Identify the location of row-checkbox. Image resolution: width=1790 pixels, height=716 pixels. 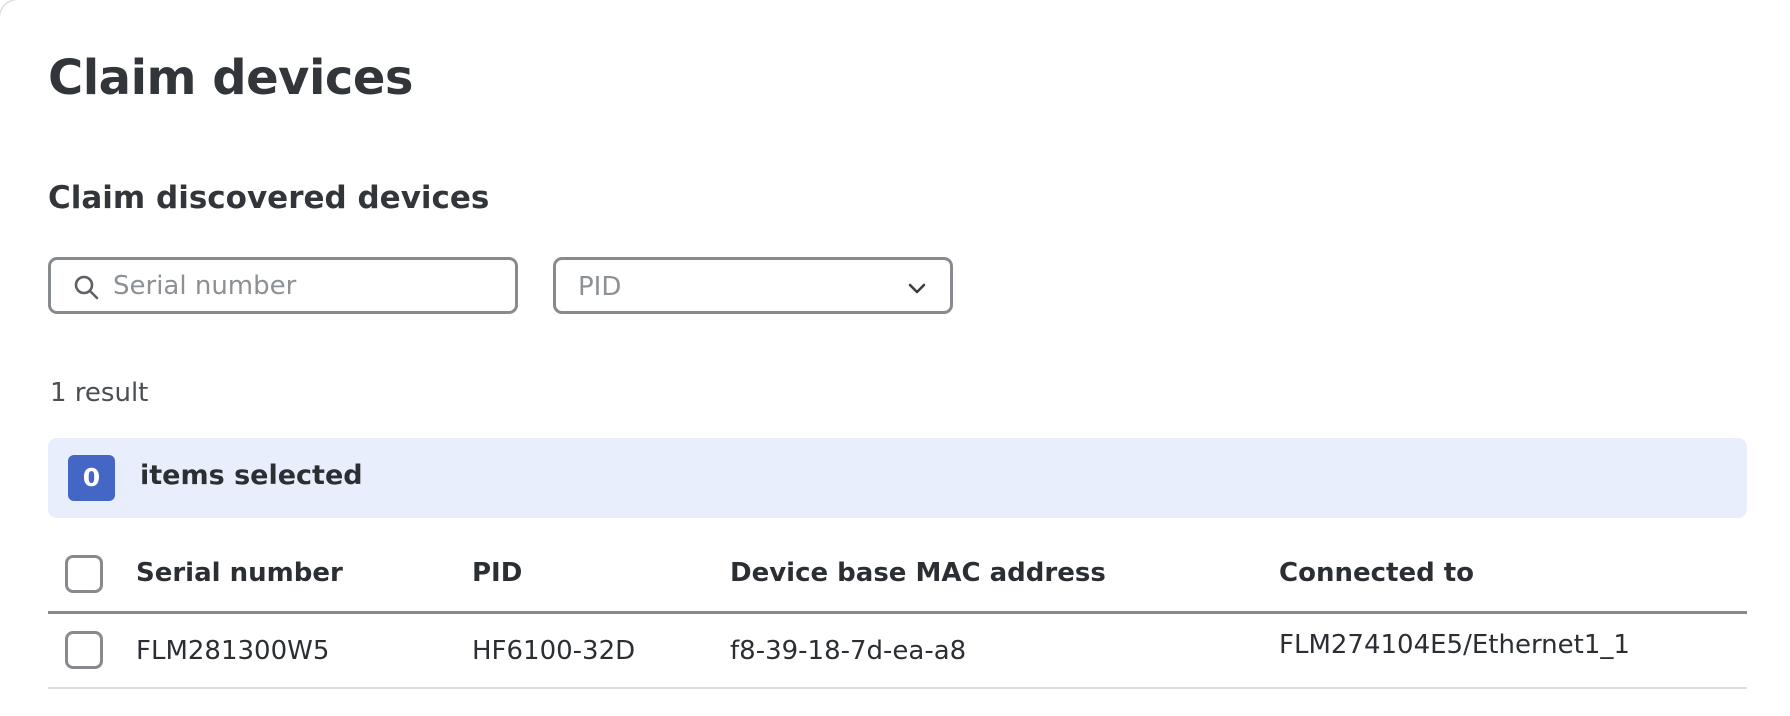
(84, 650).